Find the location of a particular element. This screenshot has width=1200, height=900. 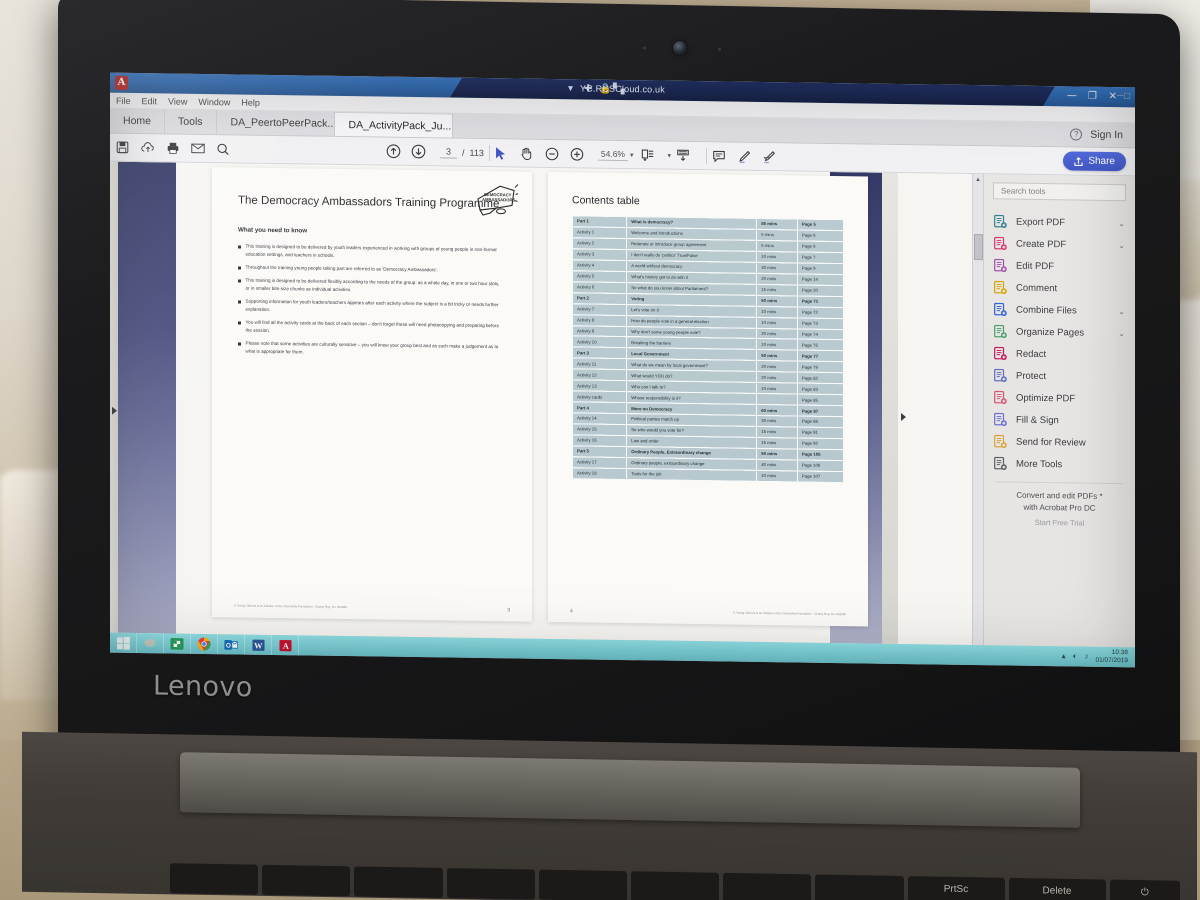

store-button is located at coordinates (177, 643).